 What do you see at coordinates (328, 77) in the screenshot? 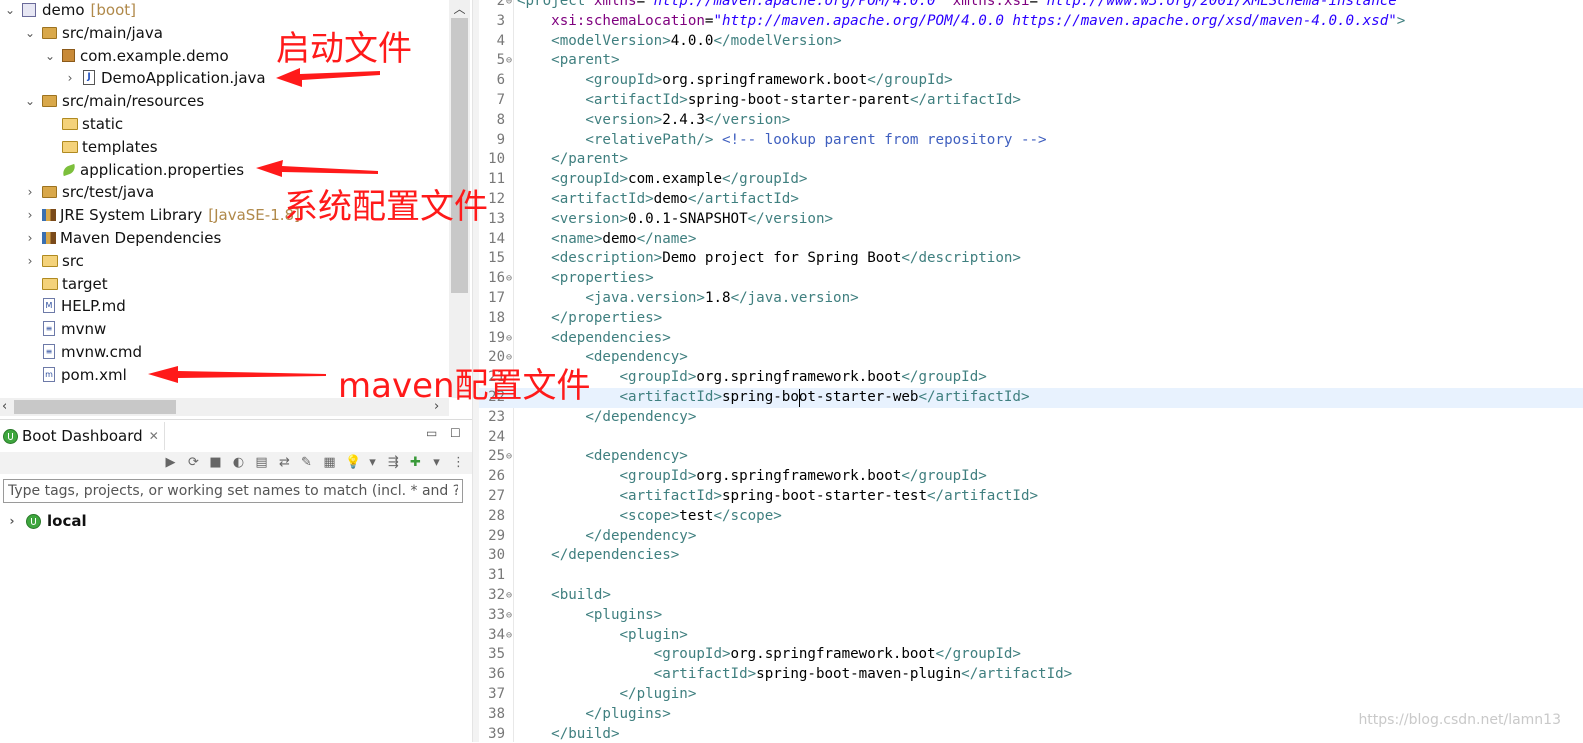
I see `arrow-to-startup-file` at bounding box center [328, 77].